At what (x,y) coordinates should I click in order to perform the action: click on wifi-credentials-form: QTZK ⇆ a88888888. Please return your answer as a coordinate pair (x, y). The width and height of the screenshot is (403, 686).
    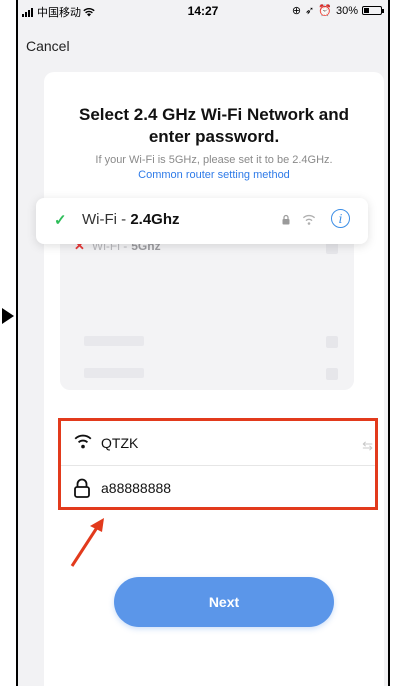
    Looking at the image, I should click on (218, 464).